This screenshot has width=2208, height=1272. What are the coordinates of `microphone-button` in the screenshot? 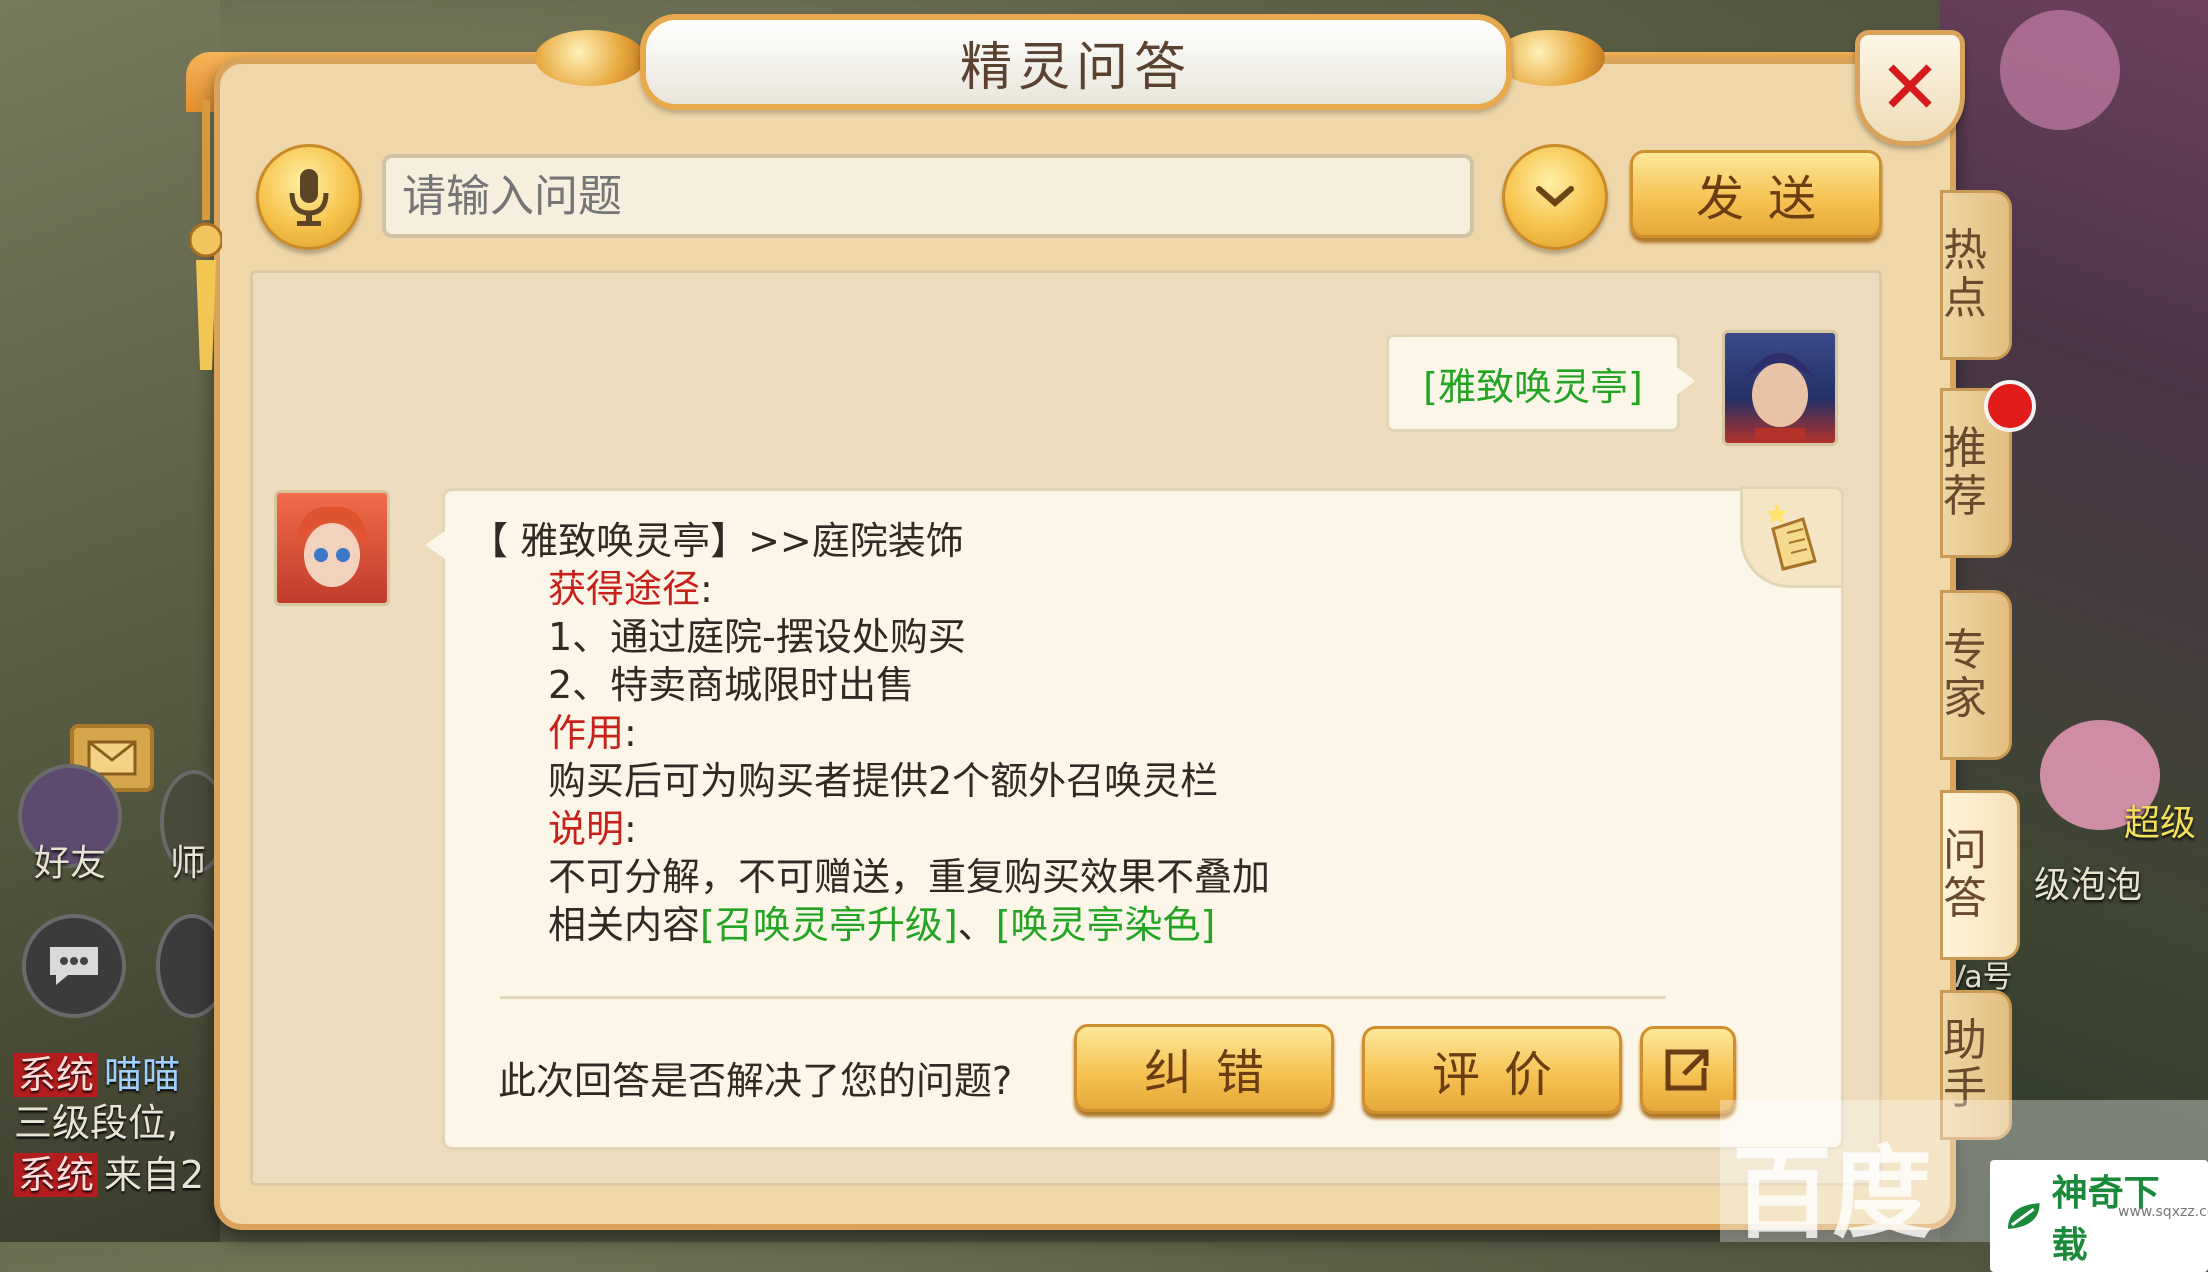 It's located at (309, 197).